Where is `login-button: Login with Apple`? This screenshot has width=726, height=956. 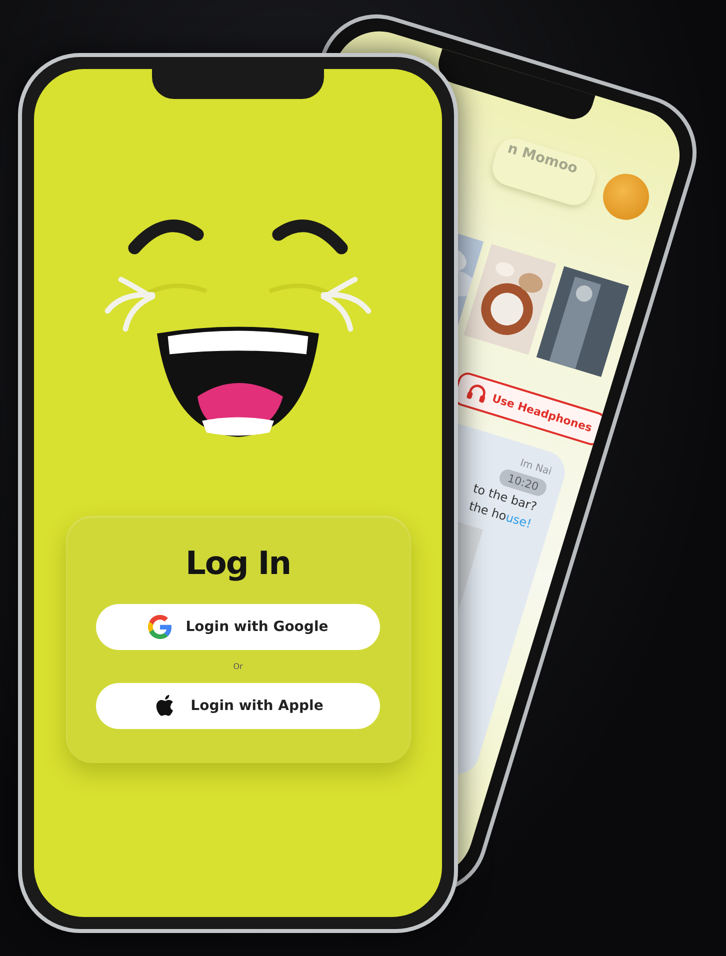
login-button: Login with Apple is located at coordinates (238, 706).